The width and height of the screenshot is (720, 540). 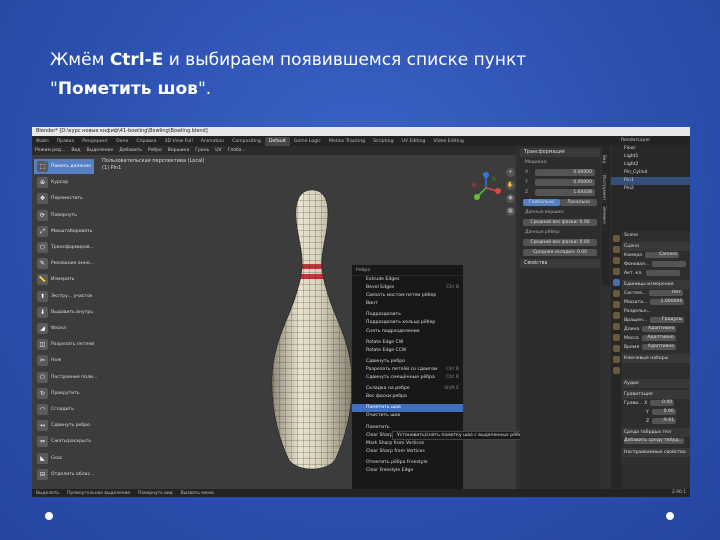 I want to click on output-tab-icon, so click(x=616, y=260).